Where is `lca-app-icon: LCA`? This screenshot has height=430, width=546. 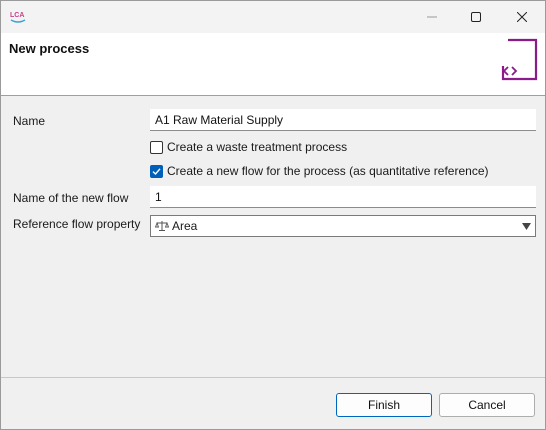
lca-app-icon: LCA is located at coordinates (18, 17).